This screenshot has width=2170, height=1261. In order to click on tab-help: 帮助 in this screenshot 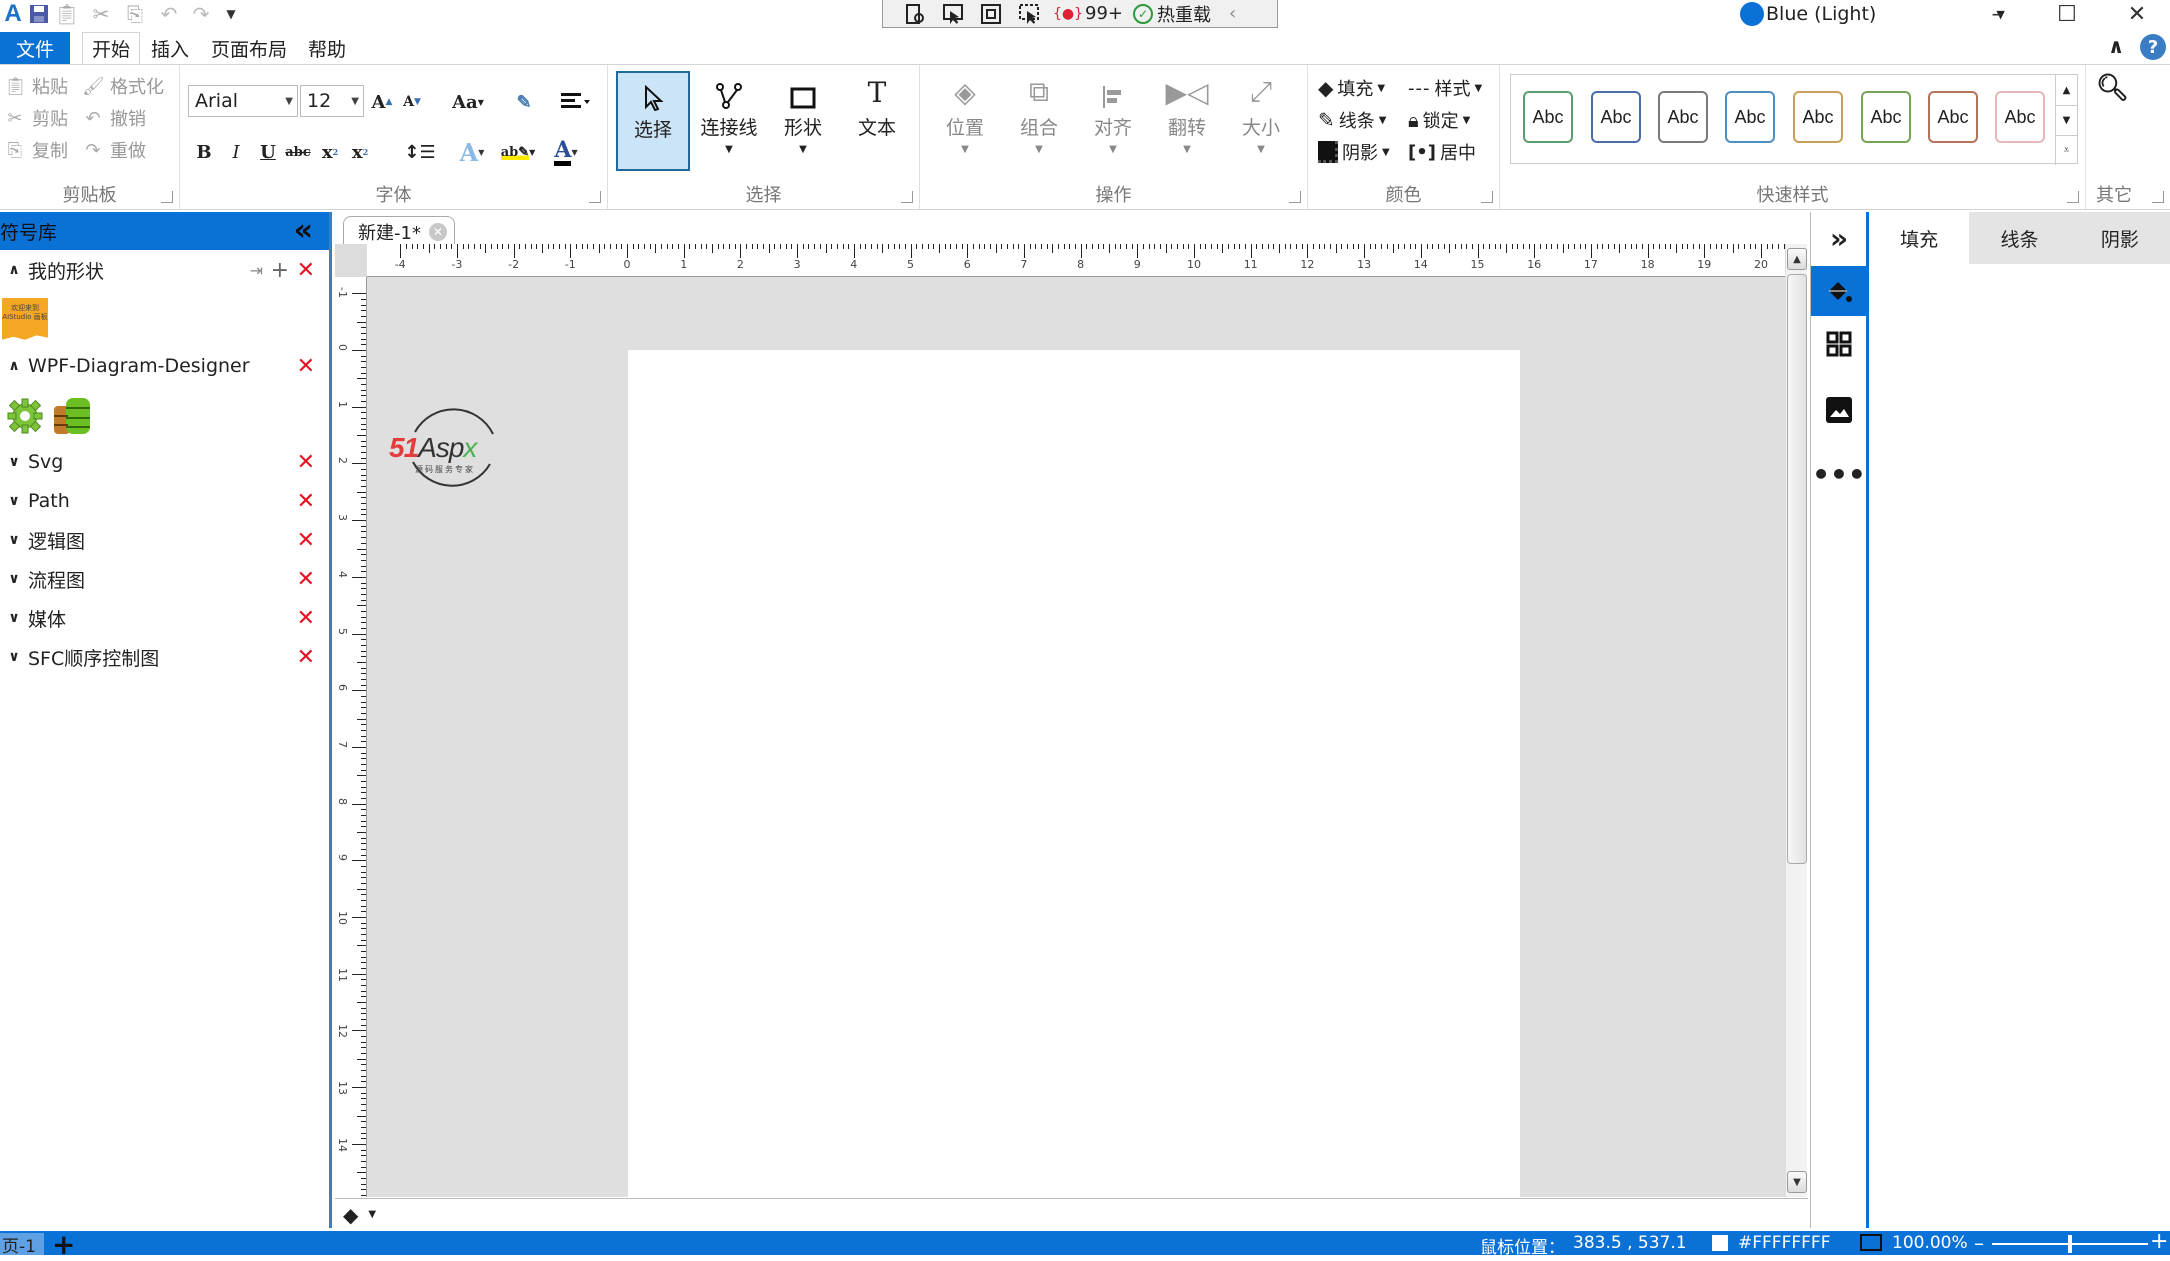, I will do `click(327, 48)`.